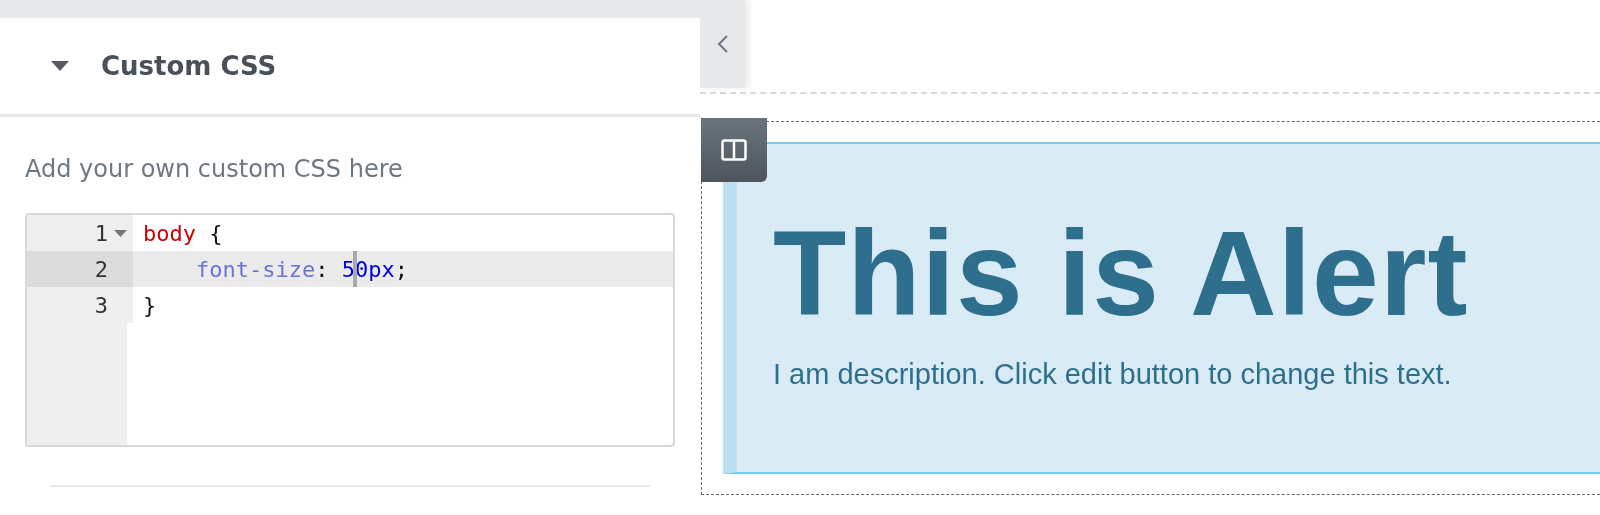  Describe the element at coordinates (1113, 374) in the screenshot. I see `alert-description: I am description. Click edit button to change this text.` at that location.